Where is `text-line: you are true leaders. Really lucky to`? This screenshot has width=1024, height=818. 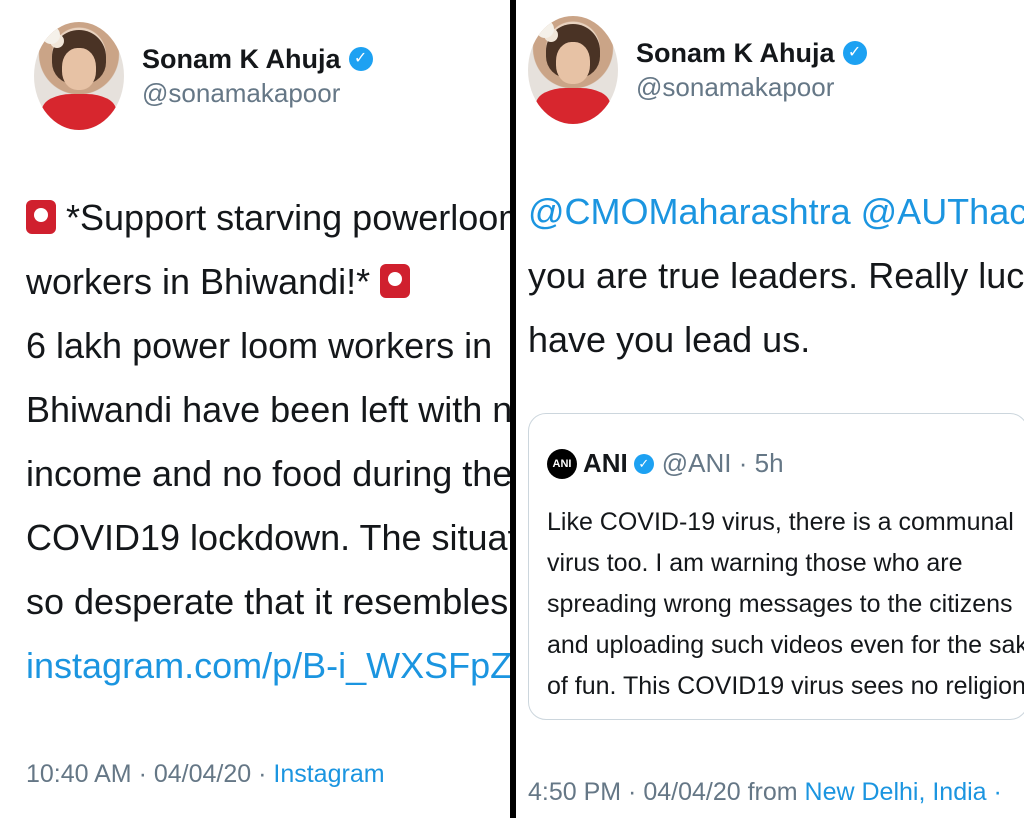 text-line: you are true leaders. Really lucky to is located at coordinates (776, 275).